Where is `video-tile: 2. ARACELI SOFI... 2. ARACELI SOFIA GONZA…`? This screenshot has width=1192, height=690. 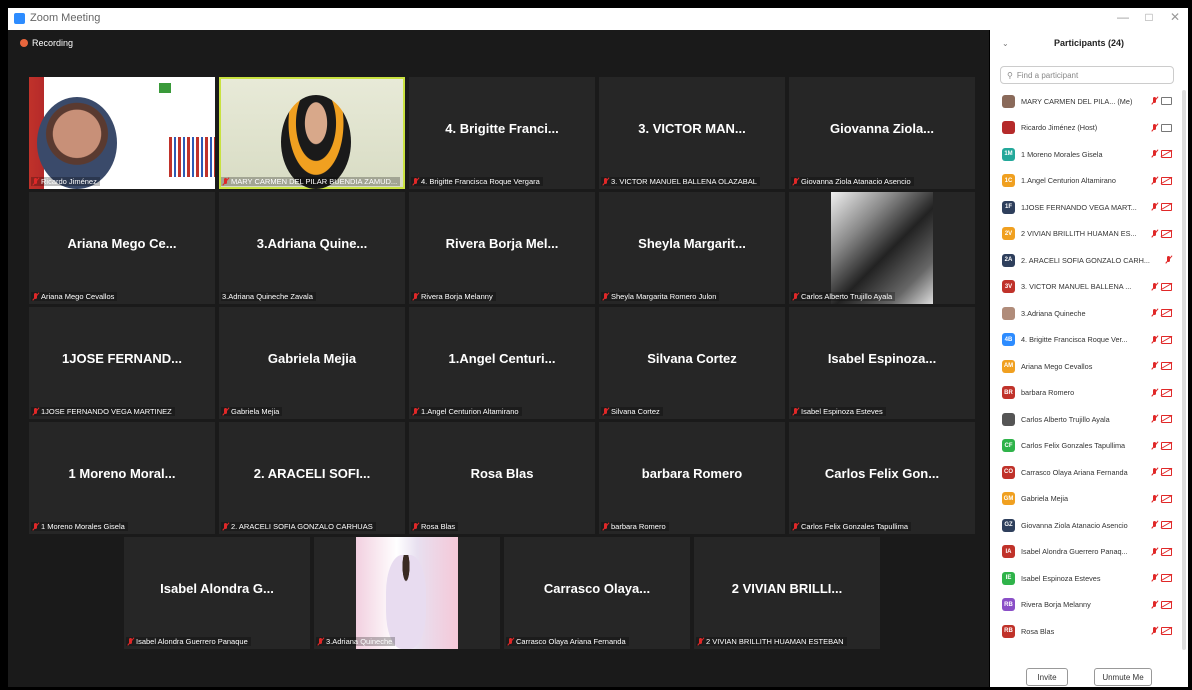
video-tile: 2. ARACELI SOFI... 2. ARACELI SOFIA GONZA… is located at coordinates (312, 478).